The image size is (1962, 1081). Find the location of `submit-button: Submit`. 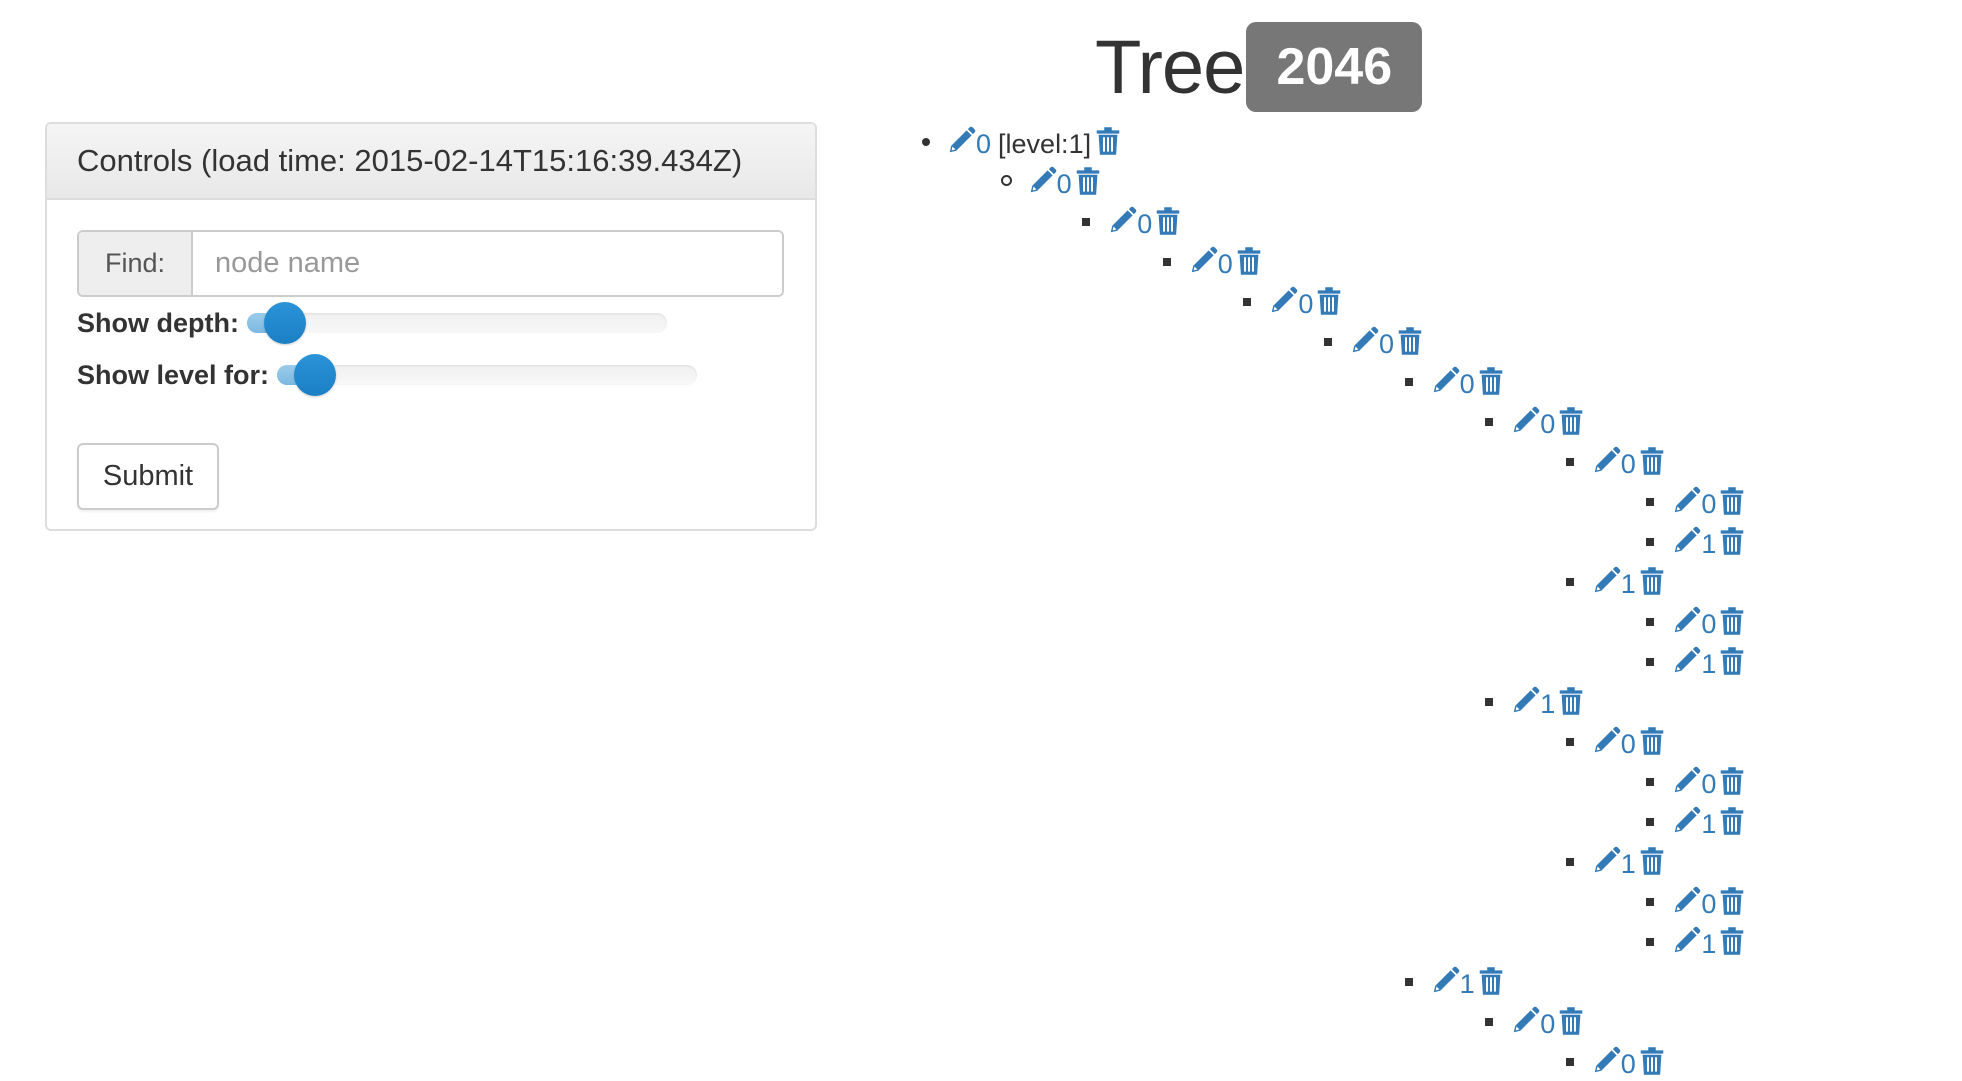

submit-button: Submit is located at coordinates (148, 476).